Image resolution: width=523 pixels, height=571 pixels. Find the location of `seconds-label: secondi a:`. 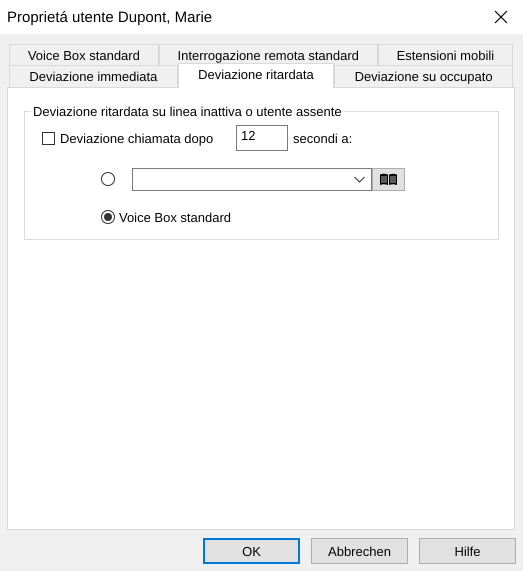

seconds-label: secondi a: is located at coordinates (322, 138).